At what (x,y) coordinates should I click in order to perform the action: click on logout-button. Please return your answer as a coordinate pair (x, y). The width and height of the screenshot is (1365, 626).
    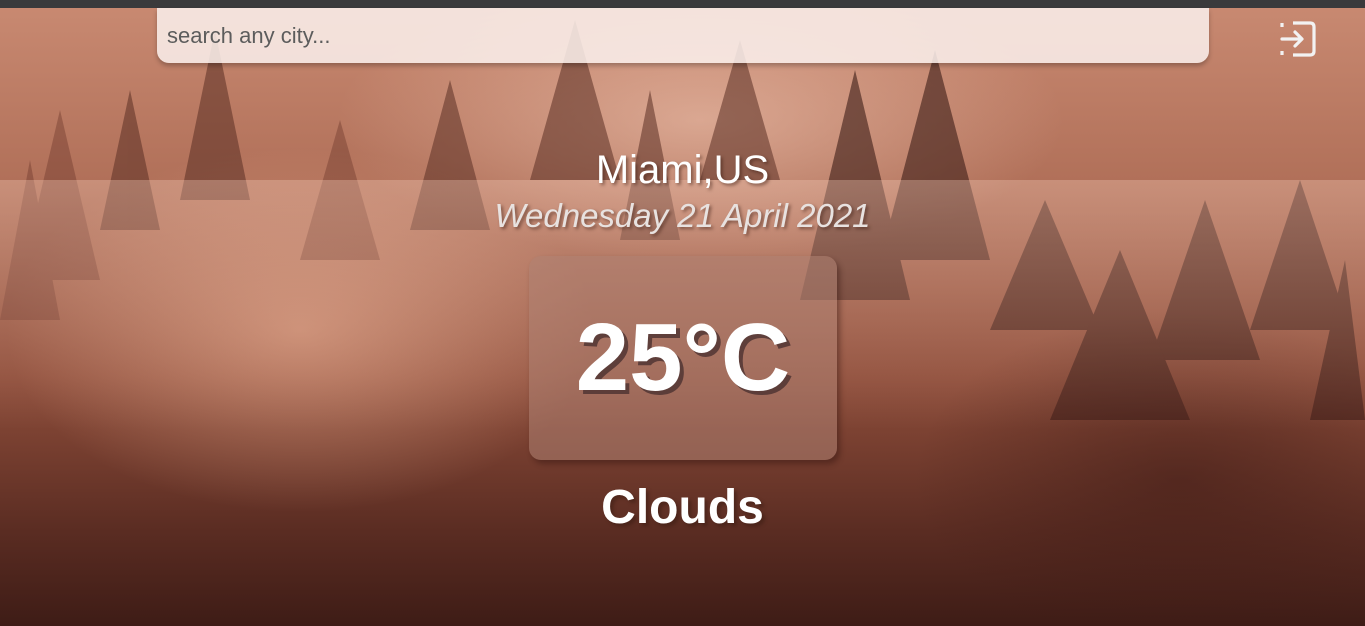
    Looking at the image, I should click on (1298, 39).